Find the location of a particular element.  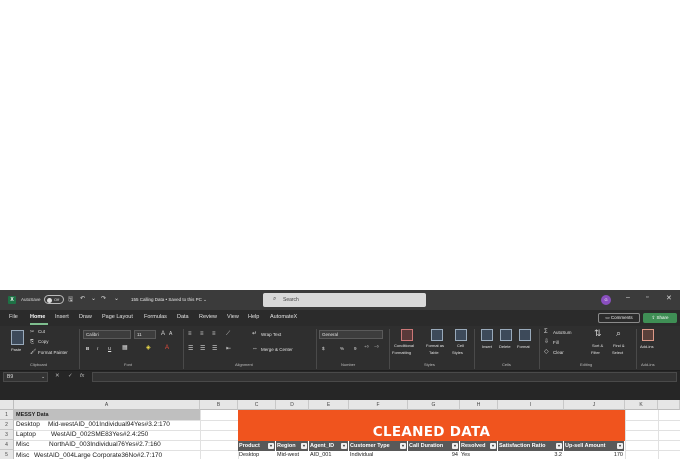

align-top-icon: ≡ is located at coordinates (190, 334).